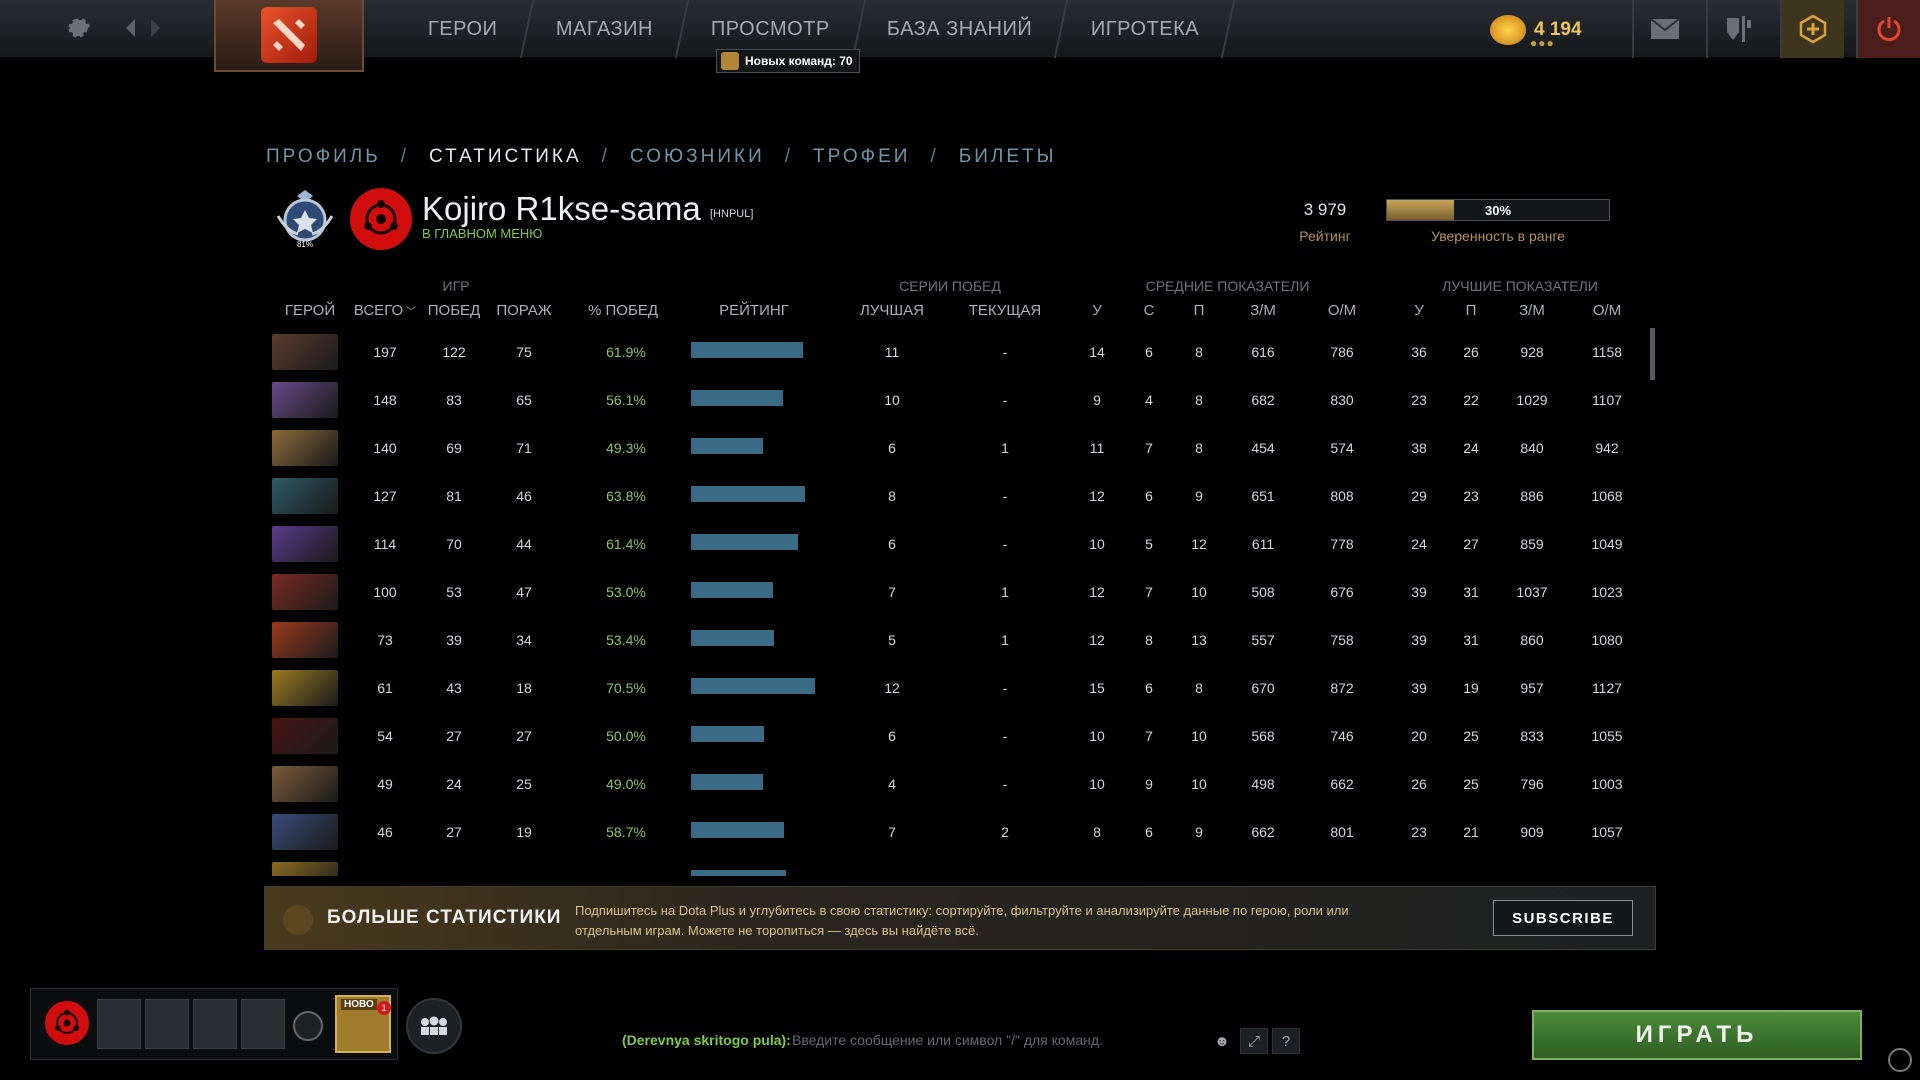  Describe the element at coordinates (1471, 310) in the screenshot. I see `col-best-assists: П` at that location.